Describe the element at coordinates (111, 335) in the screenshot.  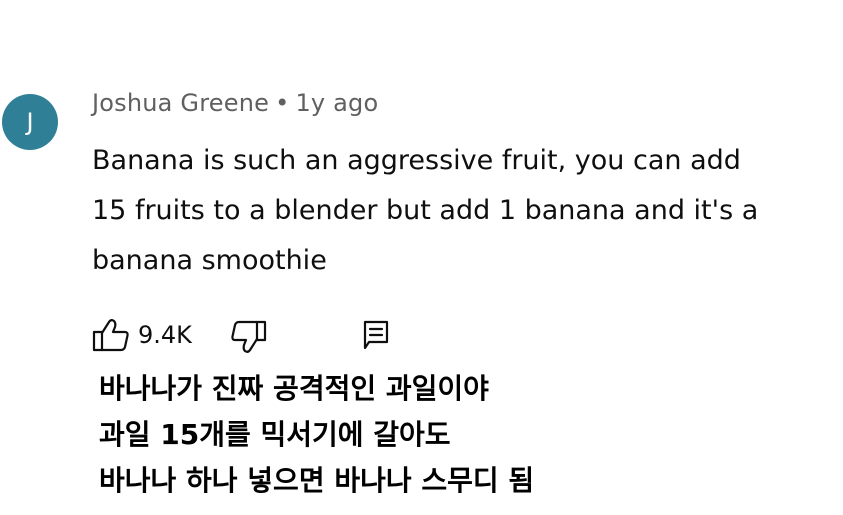
I see `thumbs-up-icon` at that location.